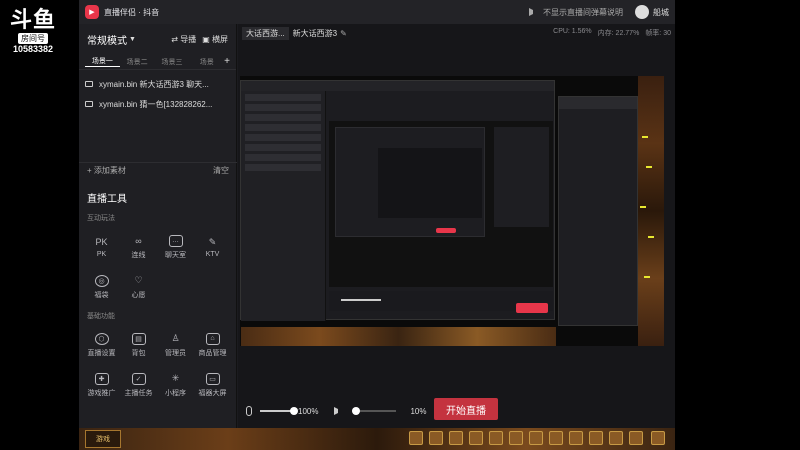 This screenshot has width=800, height=450. Describe the element at coordinates (32, 20) in the screenshot. I see `douyu-logo: 斗鱼` at that location.